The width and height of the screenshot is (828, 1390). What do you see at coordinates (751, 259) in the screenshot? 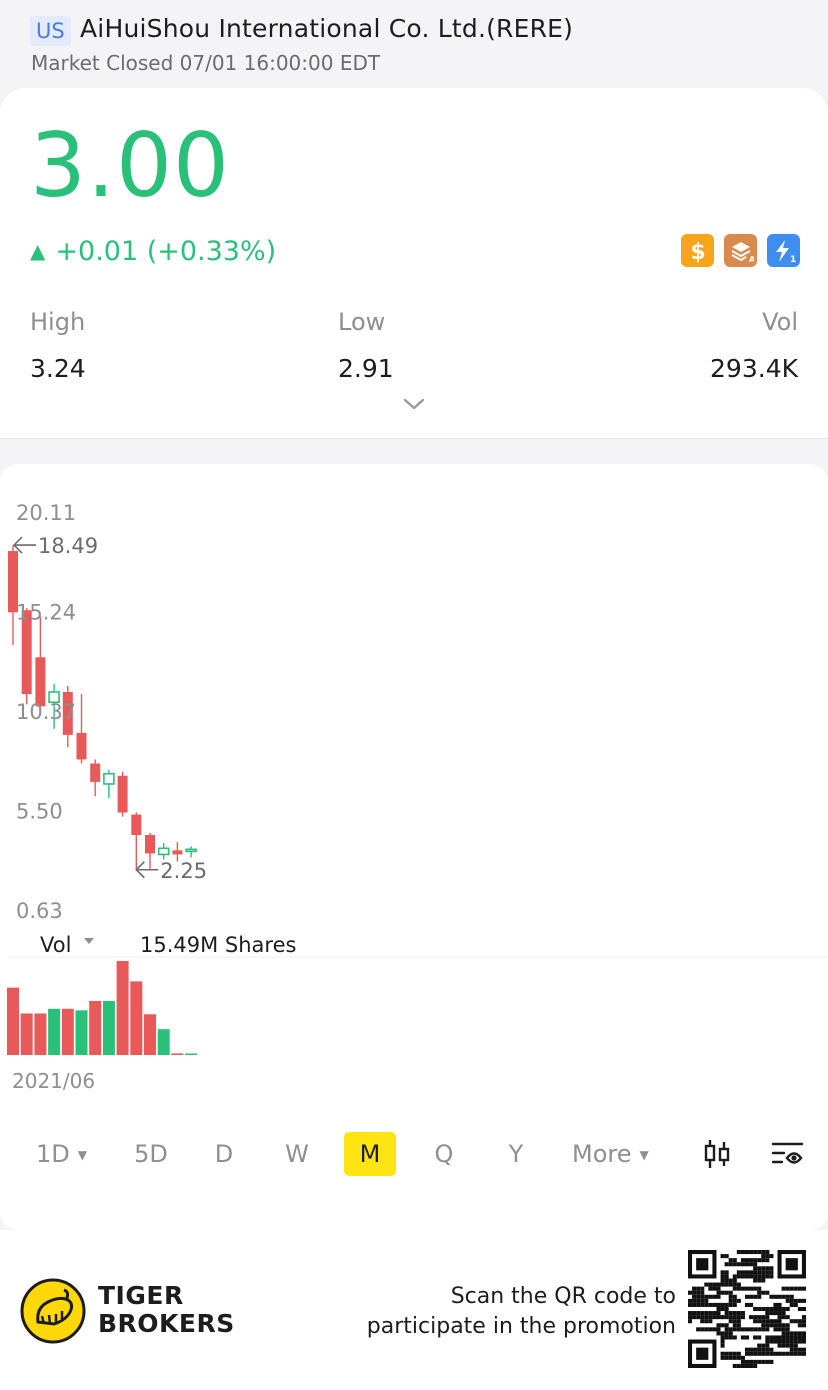
I see `svg-text: A` at bounding box center [751, 259].